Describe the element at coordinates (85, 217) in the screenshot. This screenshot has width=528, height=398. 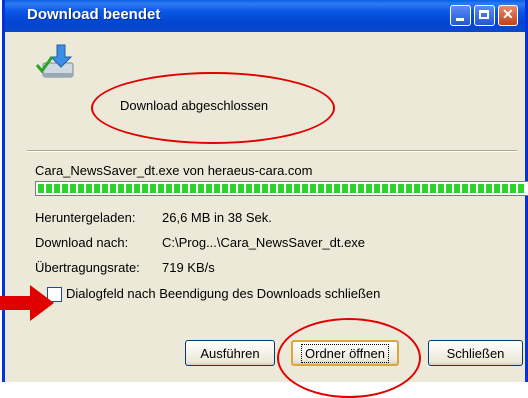
I see `downloaded-label: Heruntergeladen:` at that location.